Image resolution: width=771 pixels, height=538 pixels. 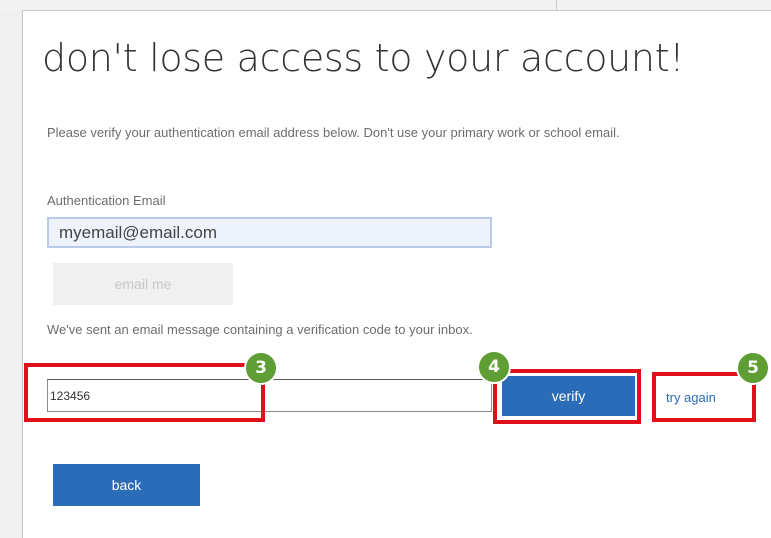 What do you see at coordinates (753, 368) in the screenshot?
I see `step-5-badge: 5` at bounding box center [753, 368].